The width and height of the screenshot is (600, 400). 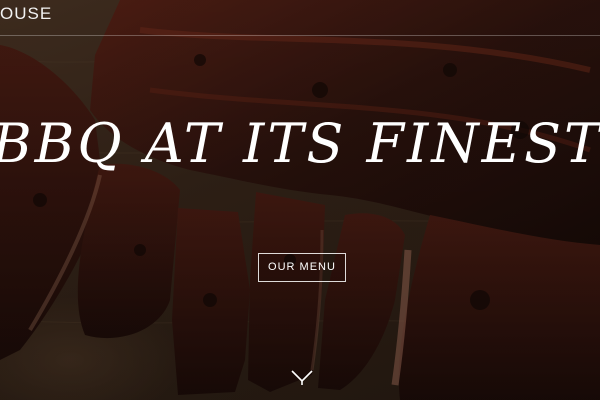 I want to click on header-divider, so click(x=300, y=35).